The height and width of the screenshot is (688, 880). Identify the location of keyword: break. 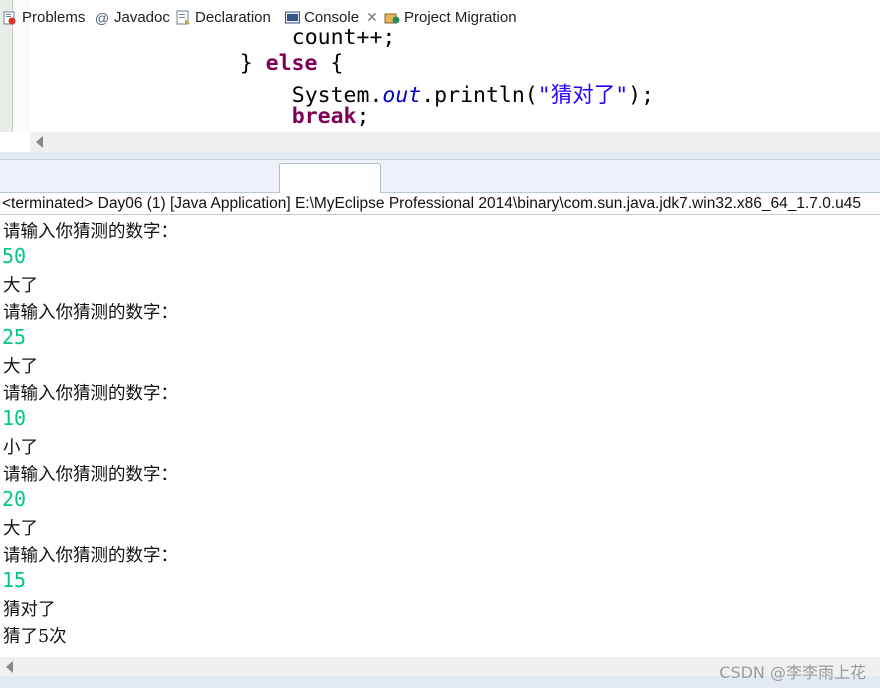
(324, 116).